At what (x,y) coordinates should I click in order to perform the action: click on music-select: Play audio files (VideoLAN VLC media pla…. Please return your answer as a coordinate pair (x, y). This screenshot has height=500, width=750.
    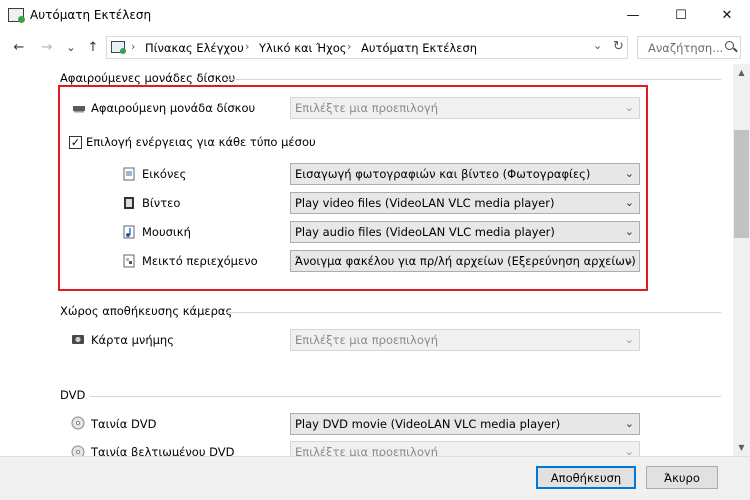
    Looking at the image, I should click on (465, 232).